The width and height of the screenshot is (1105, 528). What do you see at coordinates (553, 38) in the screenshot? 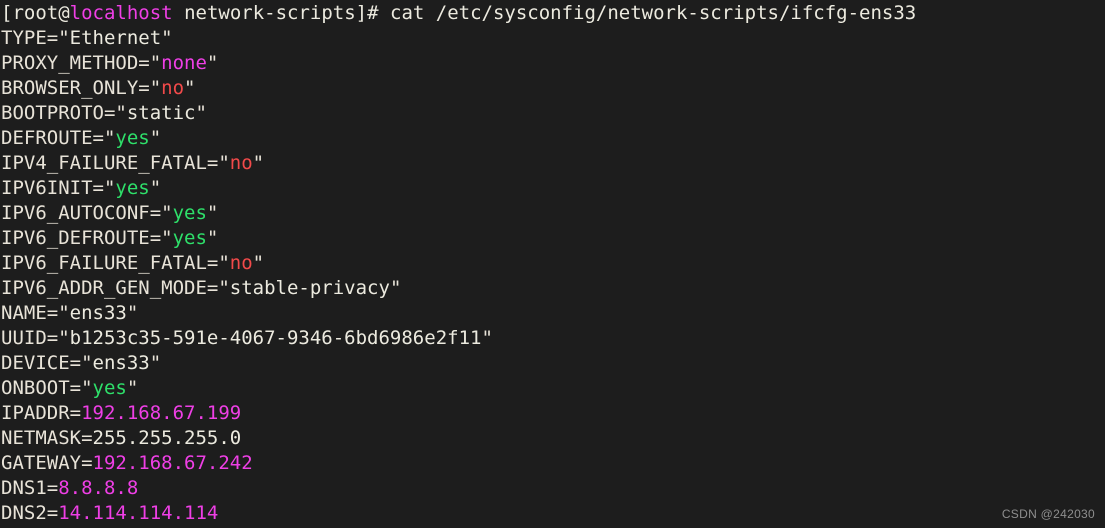
I see `output-line: TYPE="Ethernet"` at bounding box center [553, 38].